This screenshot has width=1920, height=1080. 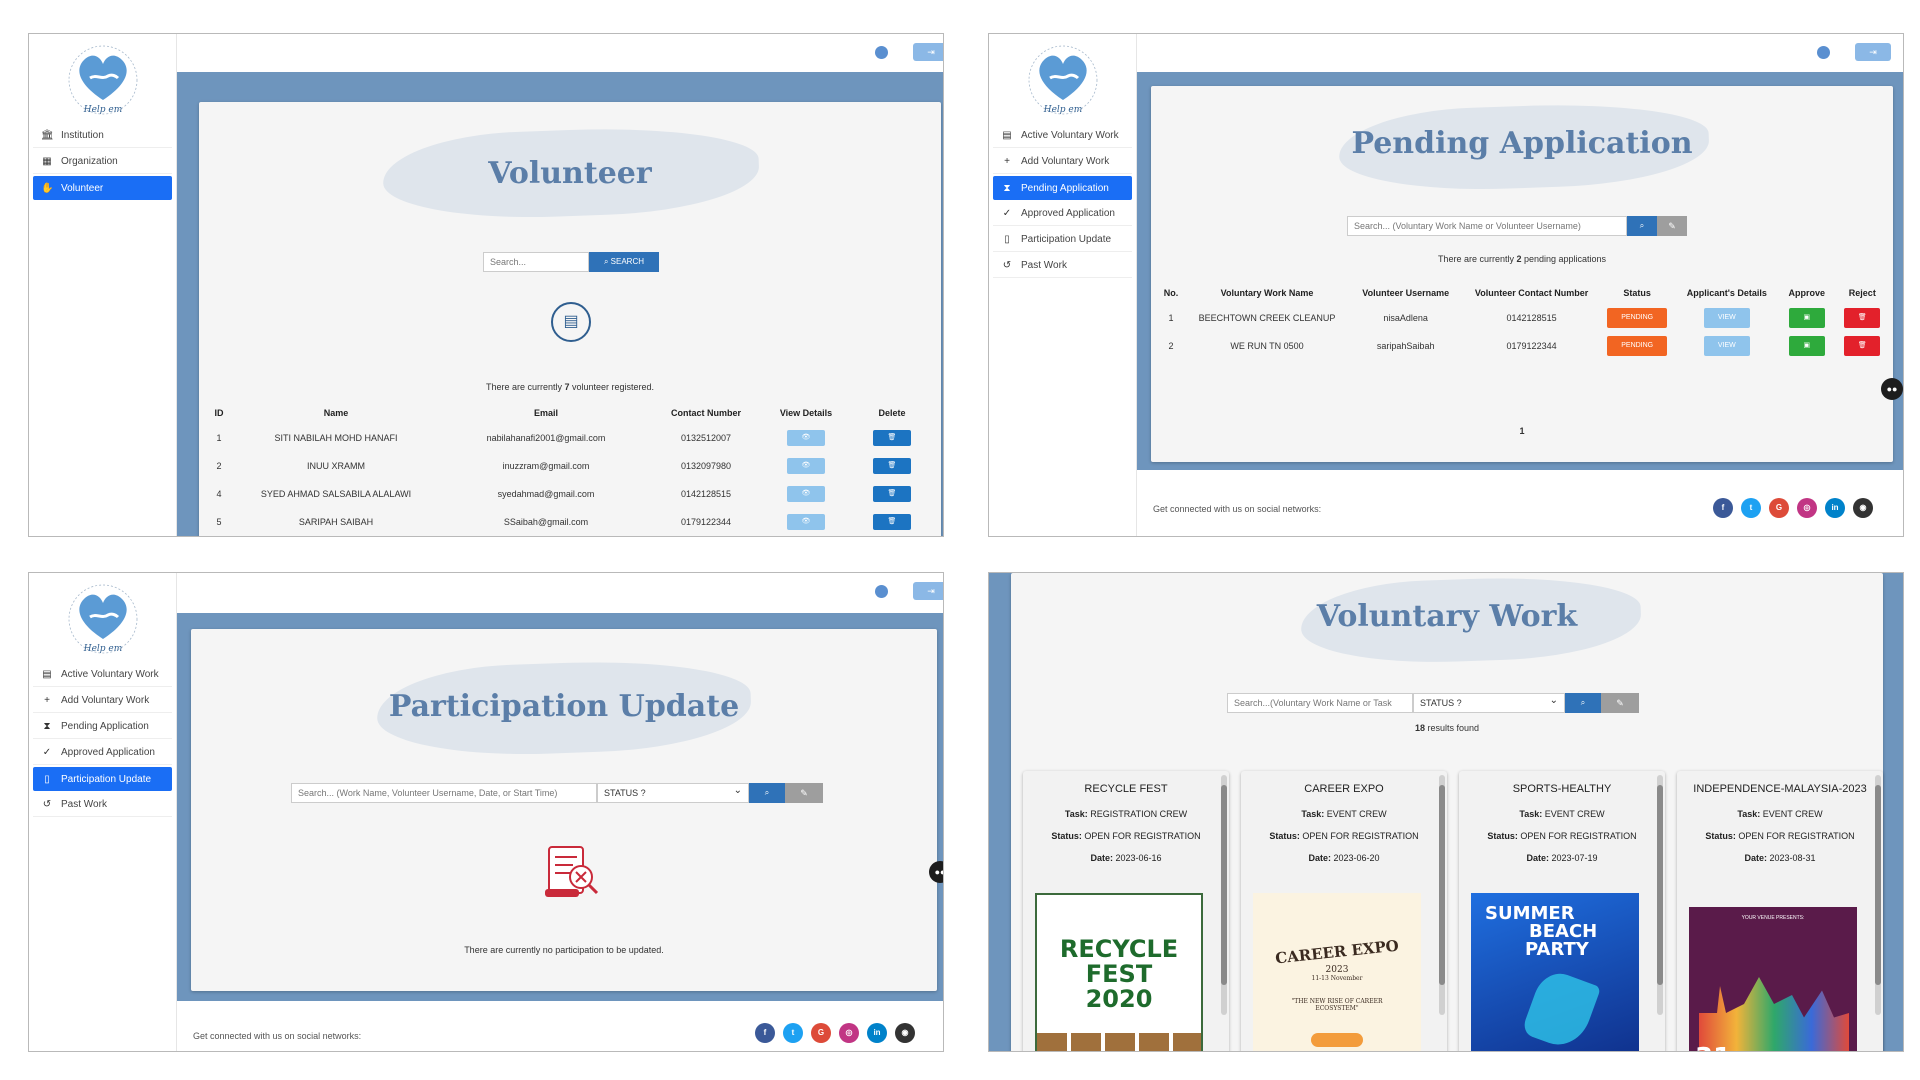 What do you see at coordinates (108, 752) in the screenshot?
I see `sidebar-item-label: Approved Application` at bounding box center [108, 752].